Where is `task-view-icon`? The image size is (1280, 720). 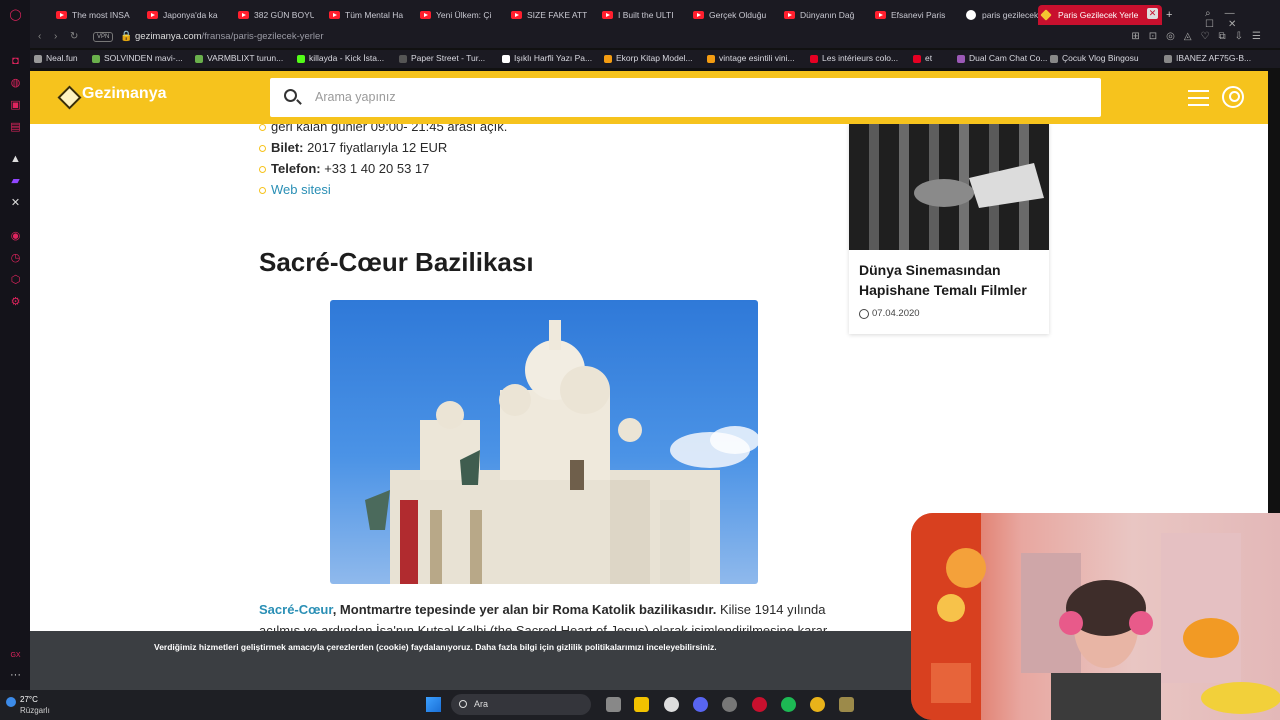 task-view-icon is located at coordinates (613, 704).